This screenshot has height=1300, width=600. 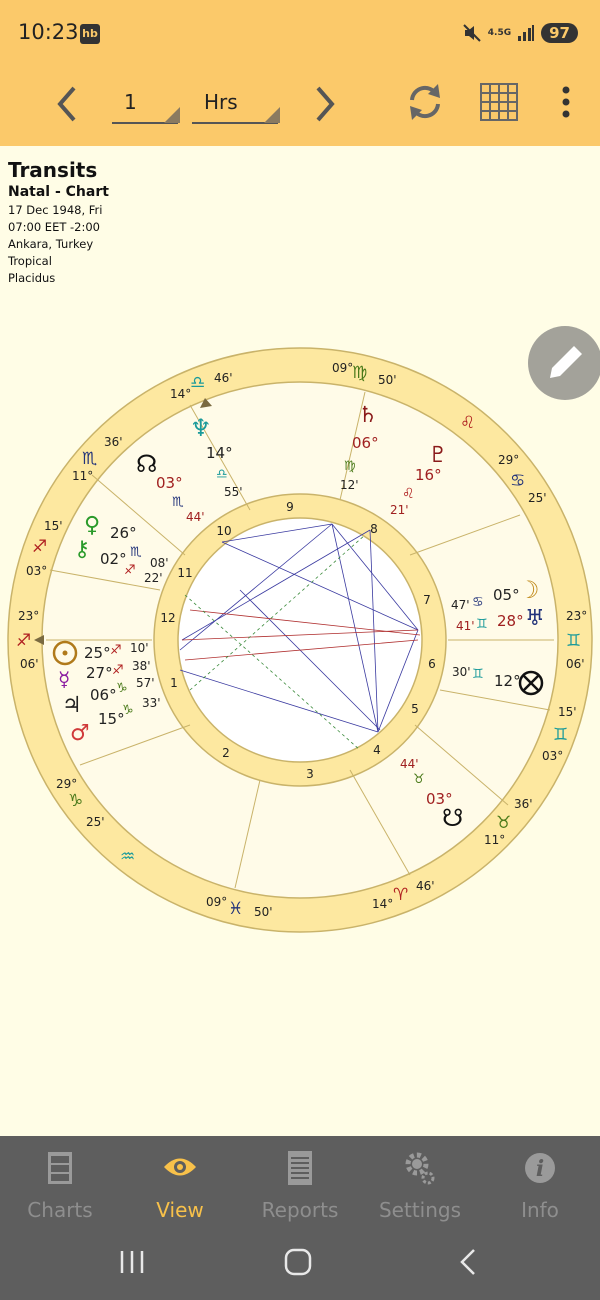 I want to click on refresh-icon, so click(x=425, y=102).